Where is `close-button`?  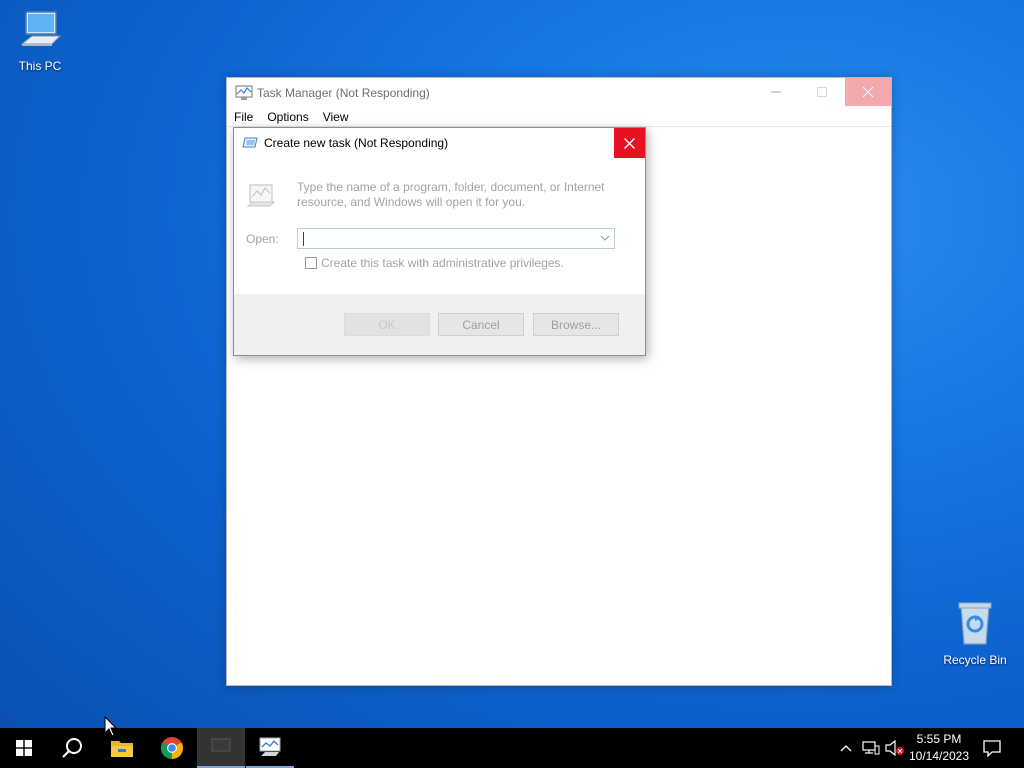 close-button is located at coordinates (868, 92).